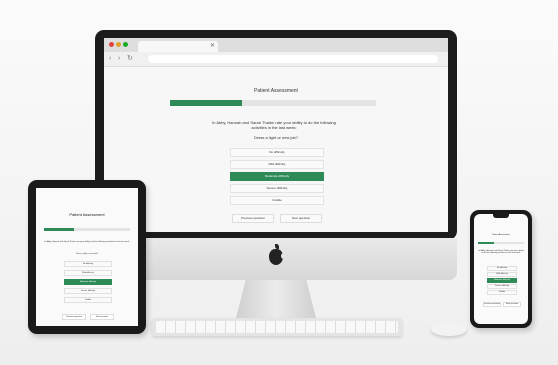 This screenshot has width=558, height=365. Describe the element at coordinates (59, 229) in the screenshot. I see `tablet-progress-fill` at that location.